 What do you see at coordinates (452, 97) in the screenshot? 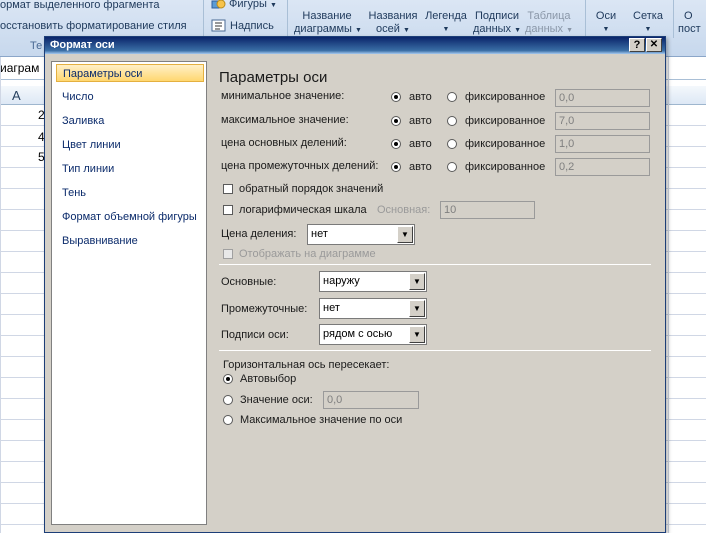
I see `min-fixed-radio` at bounding box center [452, 97].